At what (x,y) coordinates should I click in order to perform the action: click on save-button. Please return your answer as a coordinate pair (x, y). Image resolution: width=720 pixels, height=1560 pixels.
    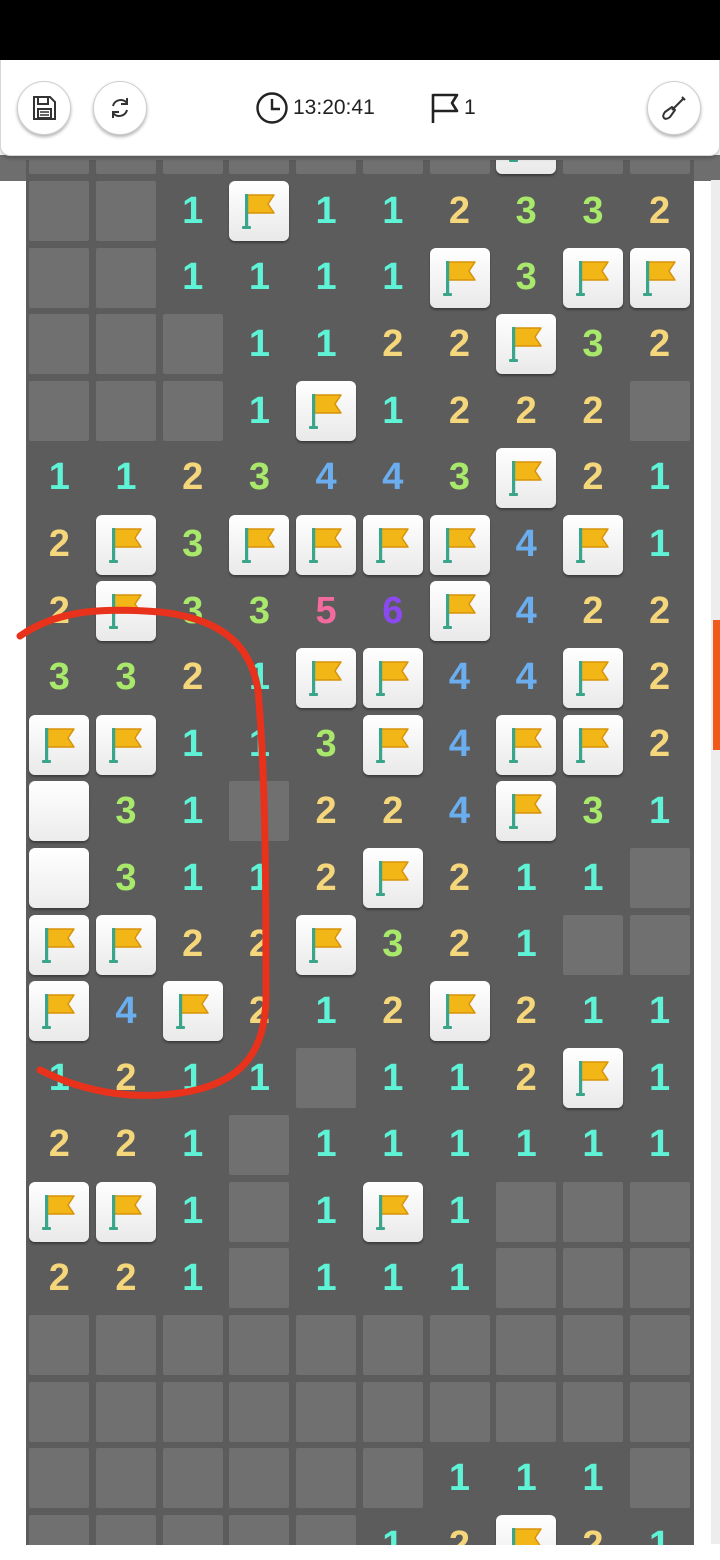
    Looking at the image, I should click on (44, 108).